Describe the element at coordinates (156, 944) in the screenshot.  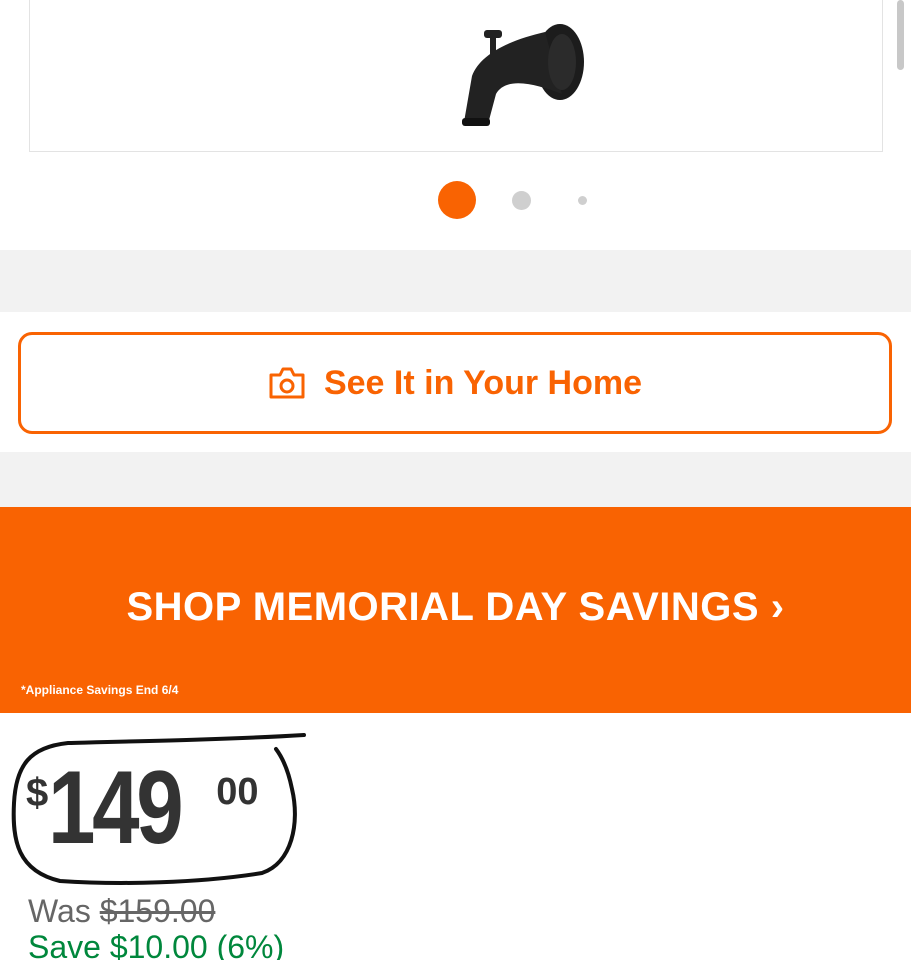
I see `savings-text: Save $10.00 (6%)` at that location.